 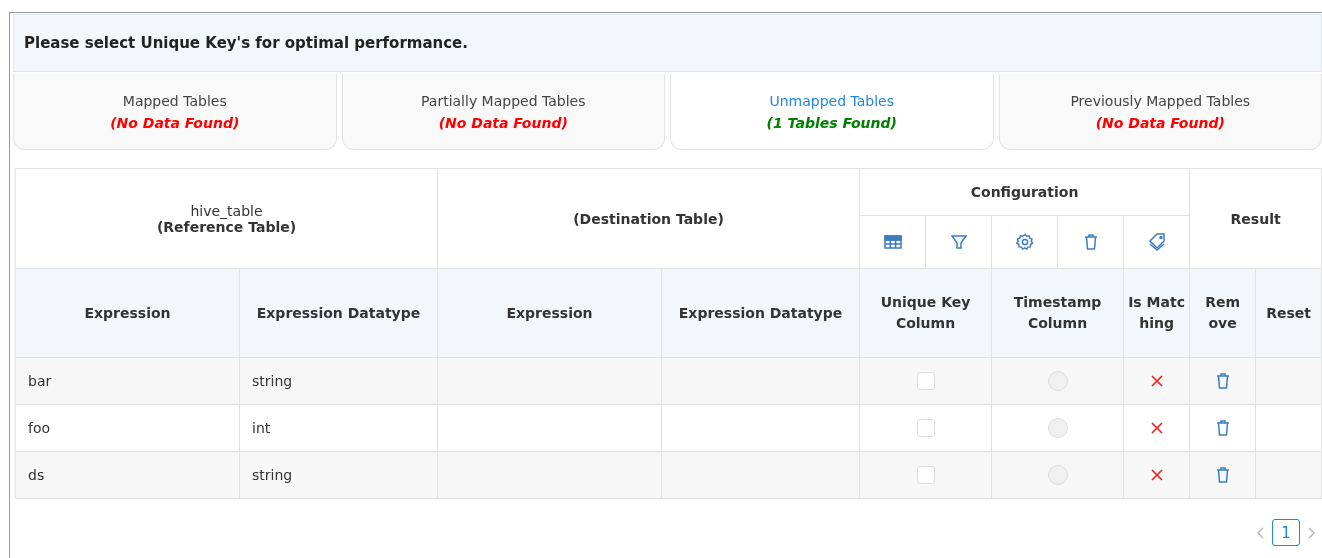 What do you see at coordinates (1223, 313) in the screenshot?
I see `column-header: Rem ove` at bounding box center [1223, 313].